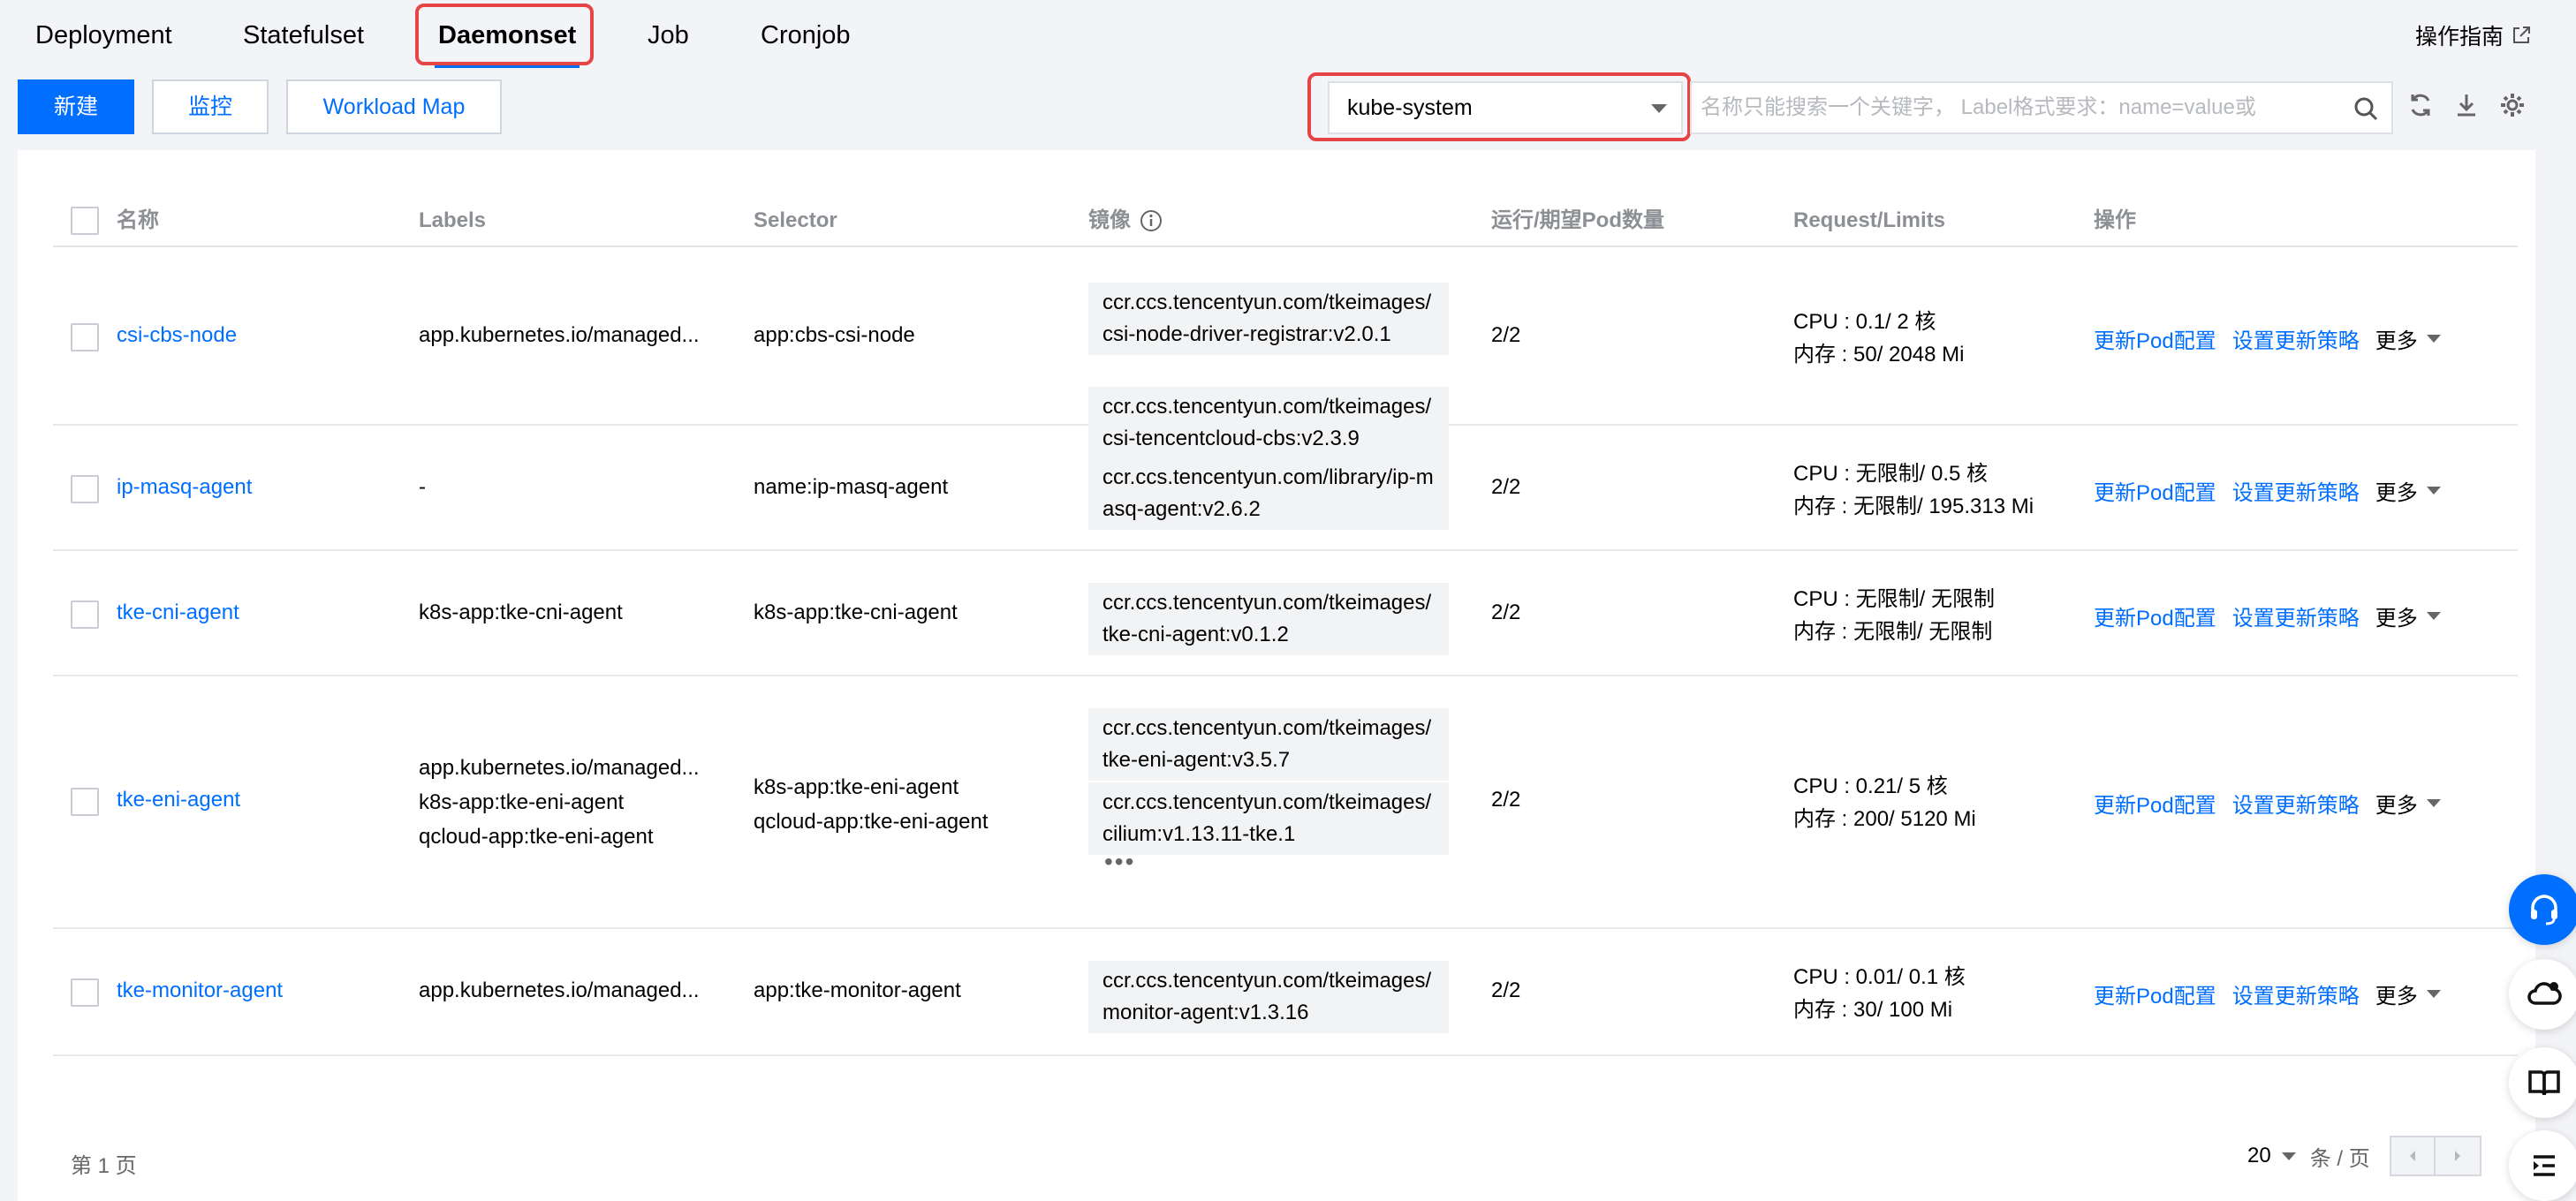 The image size is (2576, 1201). What do you see at coordinates (304, 35) in the screenshot?
I see `tab-statefulset: Statefulset` at bounding box center [304, 35].